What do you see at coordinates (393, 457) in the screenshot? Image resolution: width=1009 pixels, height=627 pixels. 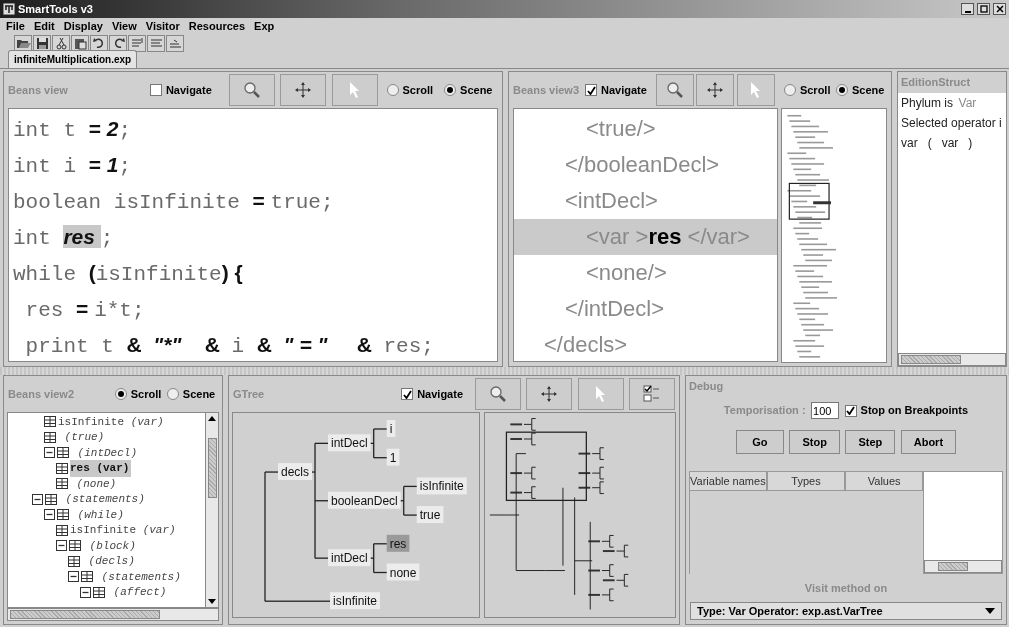 I see `tree-node: 1` at bounding box center [393, 457].